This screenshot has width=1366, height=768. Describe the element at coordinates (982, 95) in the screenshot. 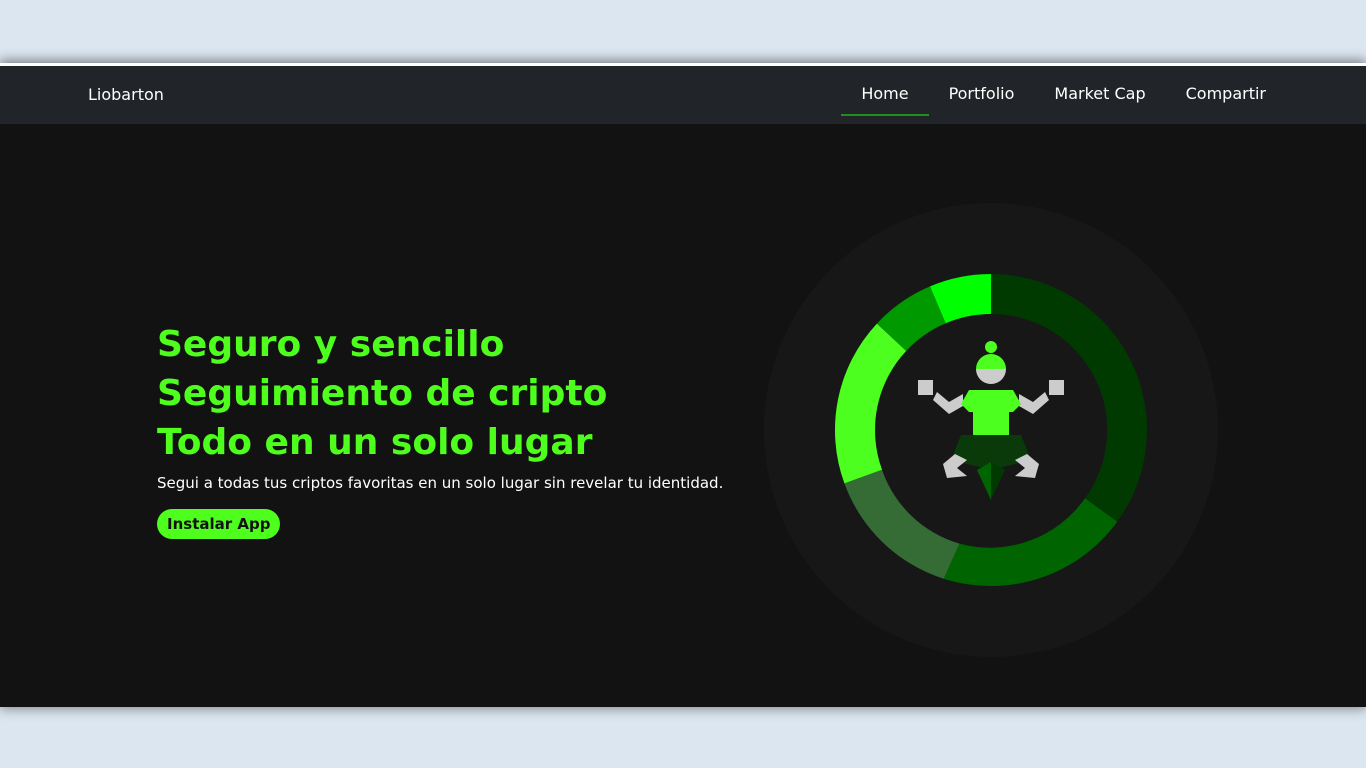

I see `nav-link-portfolio: Portfolio` at that location.